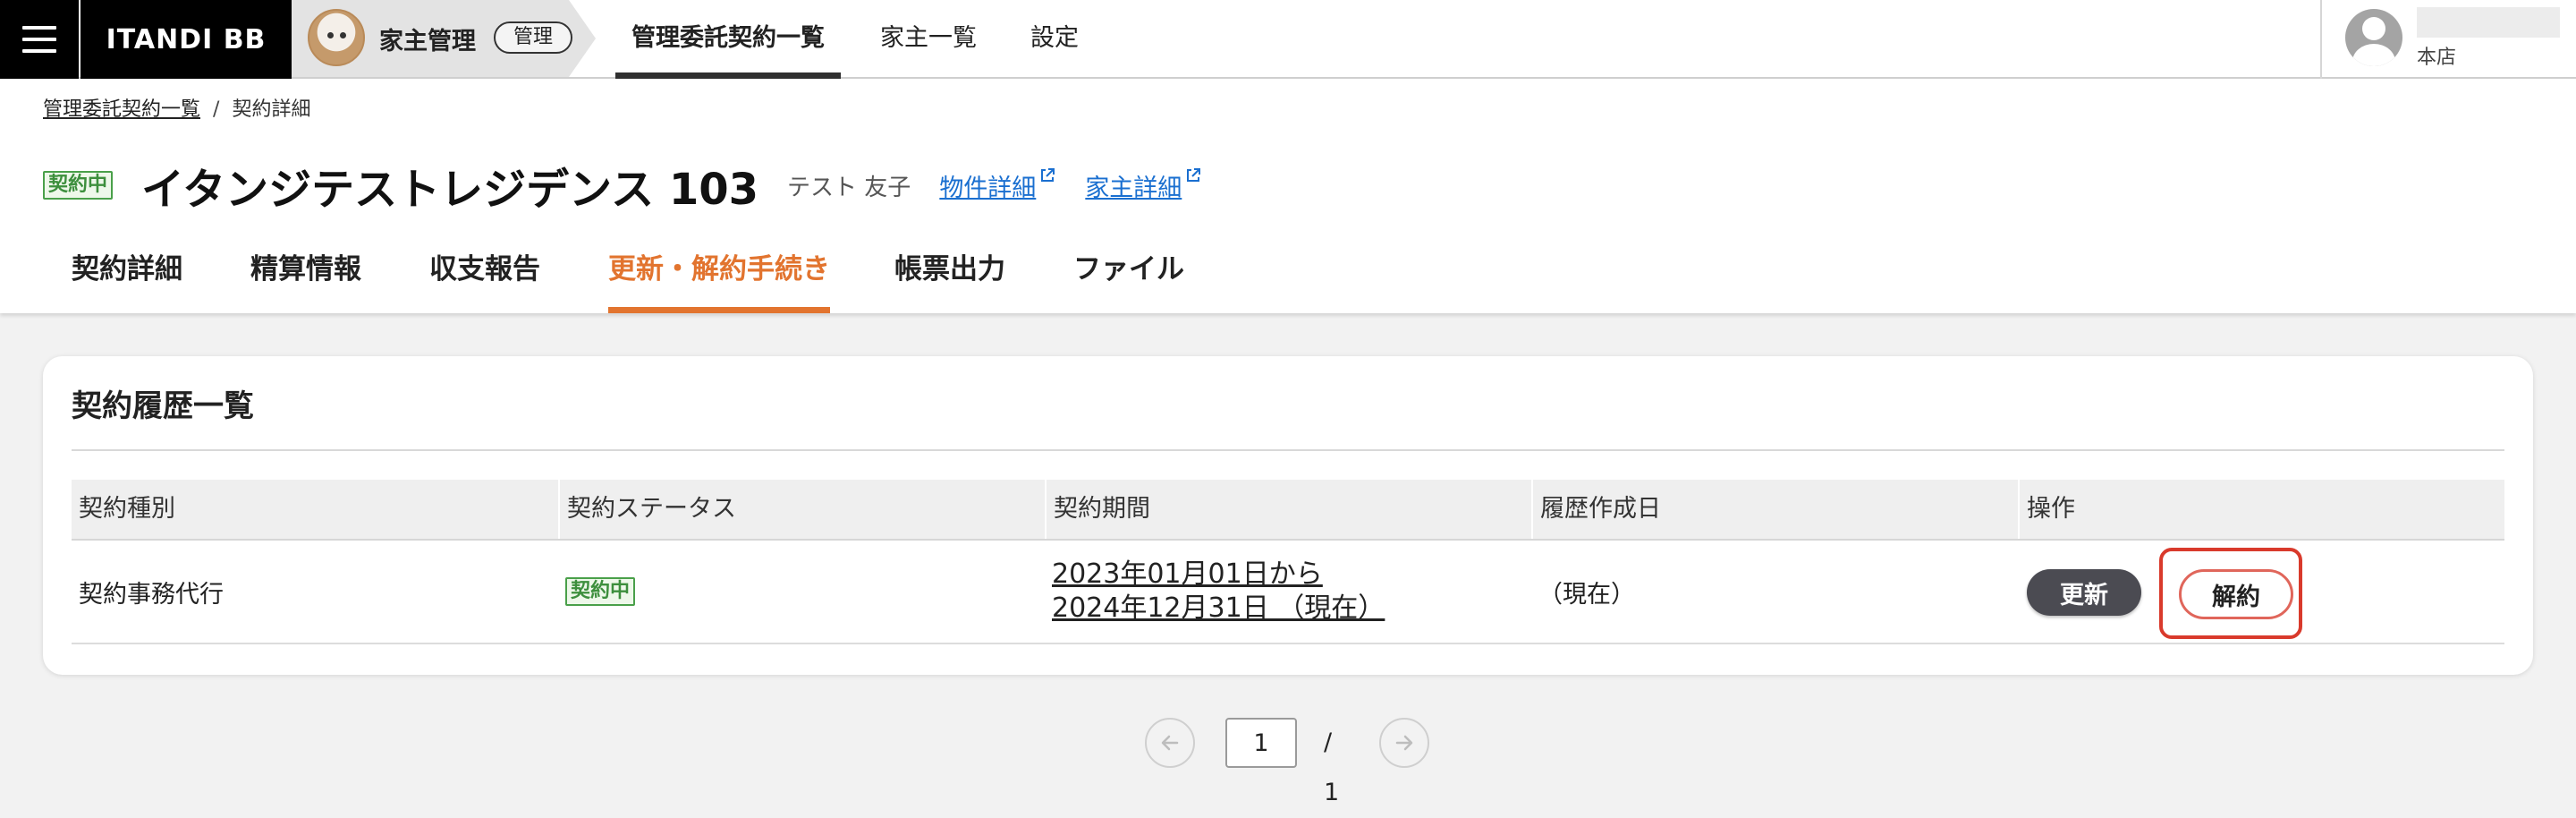 The width and height of the screenshot is (2576, 818). Describe the element at coordinates (1774, 510) in the screenshot. I see `column-header-created: 履歴作成日` at that location.